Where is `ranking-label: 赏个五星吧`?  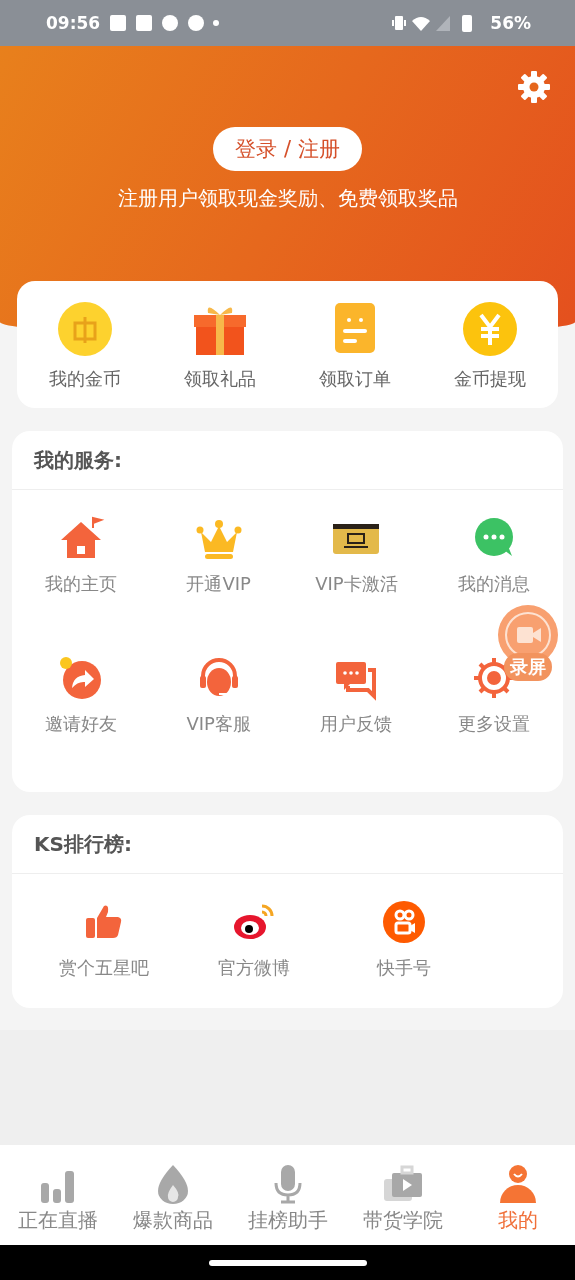
ranking-label: 赏个五星吧 is located at coordinates (104, 968).